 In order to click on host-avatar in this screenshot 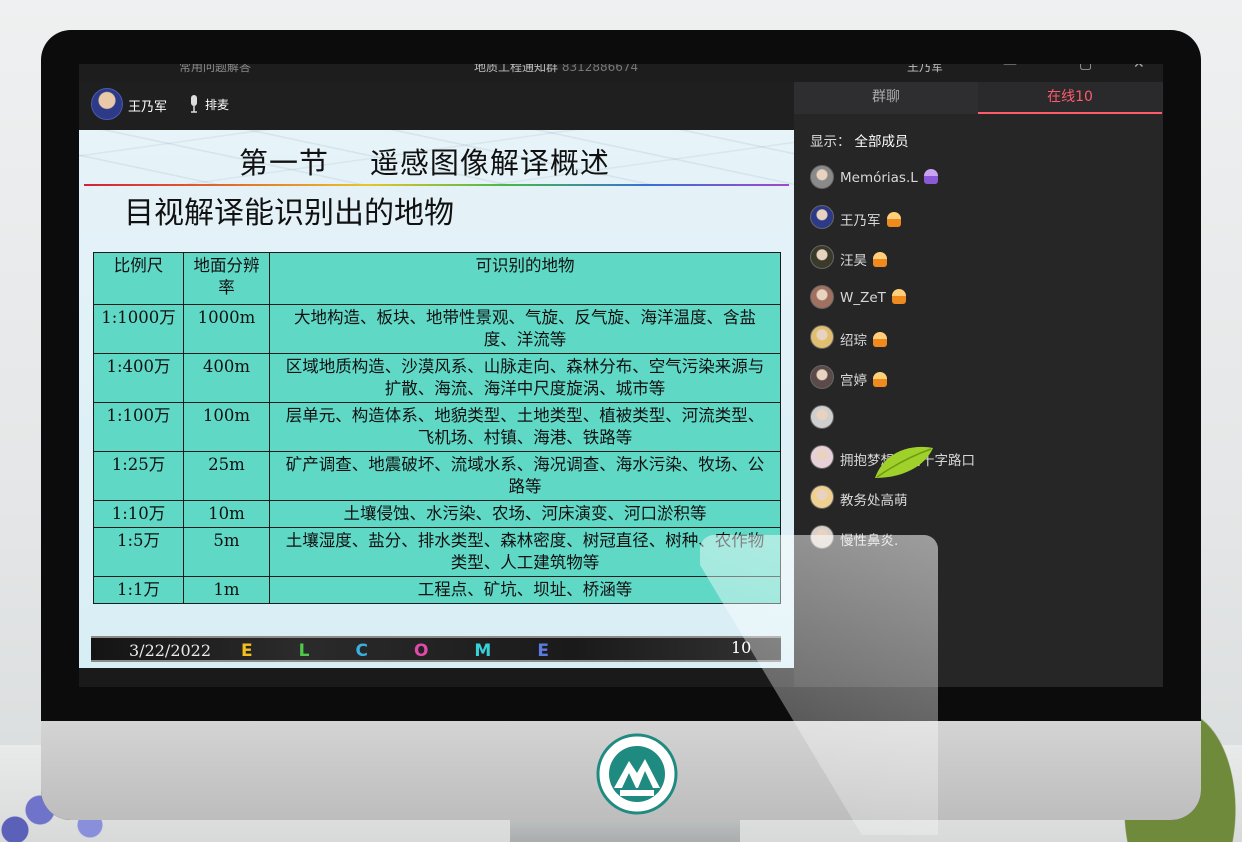, I will do `click(107, 104)`.